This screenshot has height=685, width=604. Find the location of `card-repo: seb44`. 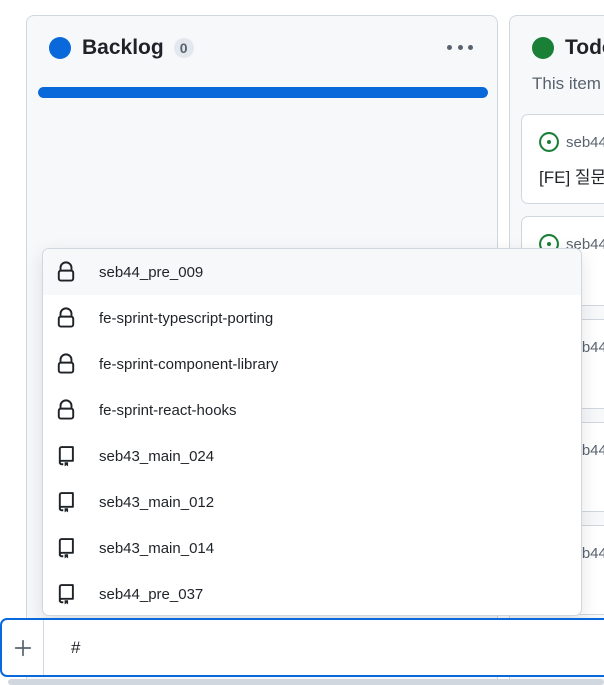

card-repo: seb44 is located at coordinates (585, 142).